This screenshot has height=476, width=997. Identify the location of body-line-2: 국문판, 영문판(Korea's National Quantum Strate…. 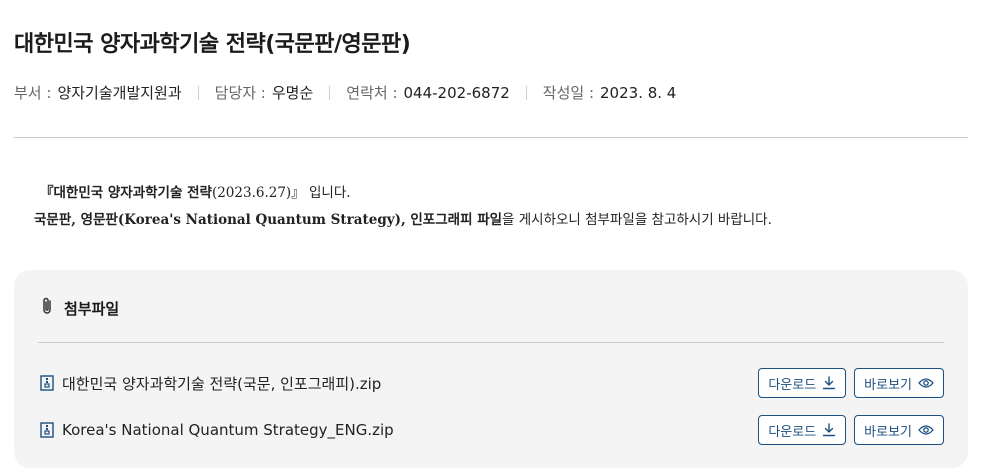
(403, 220).